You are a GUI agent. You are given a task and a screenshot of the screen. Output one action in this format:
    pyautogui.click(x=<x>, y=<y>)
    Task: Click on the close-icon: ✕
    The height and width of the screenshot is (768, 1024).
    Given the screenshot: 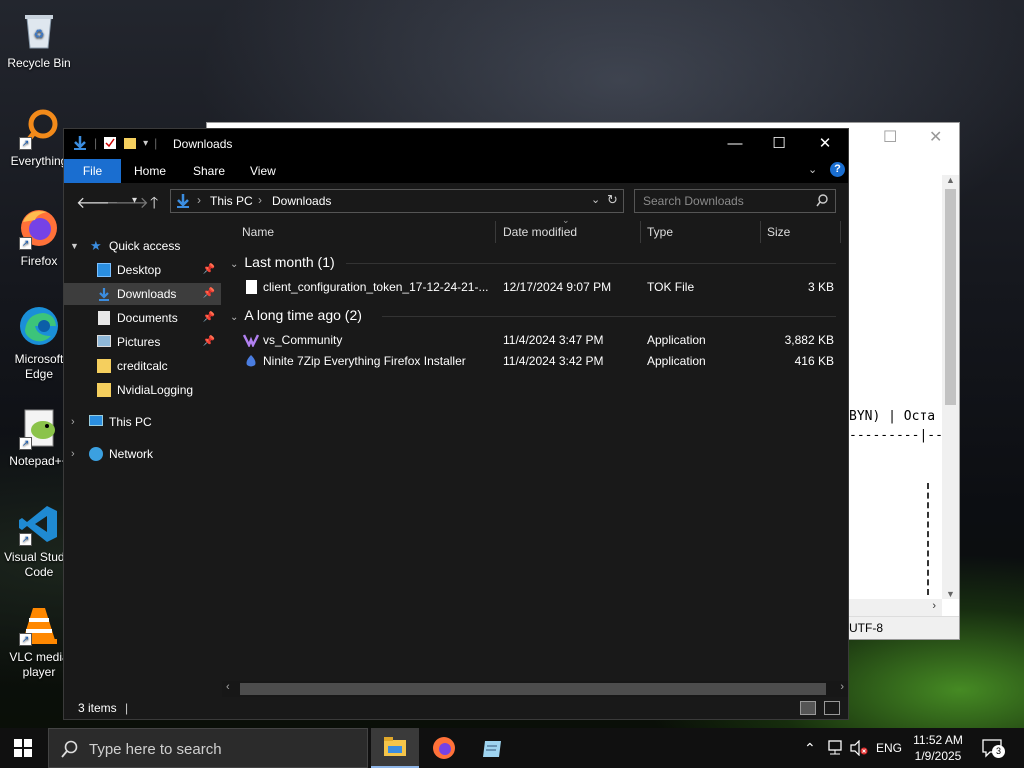 What is the action you would take?
    pyautogui.click(x=935, y=137)
    